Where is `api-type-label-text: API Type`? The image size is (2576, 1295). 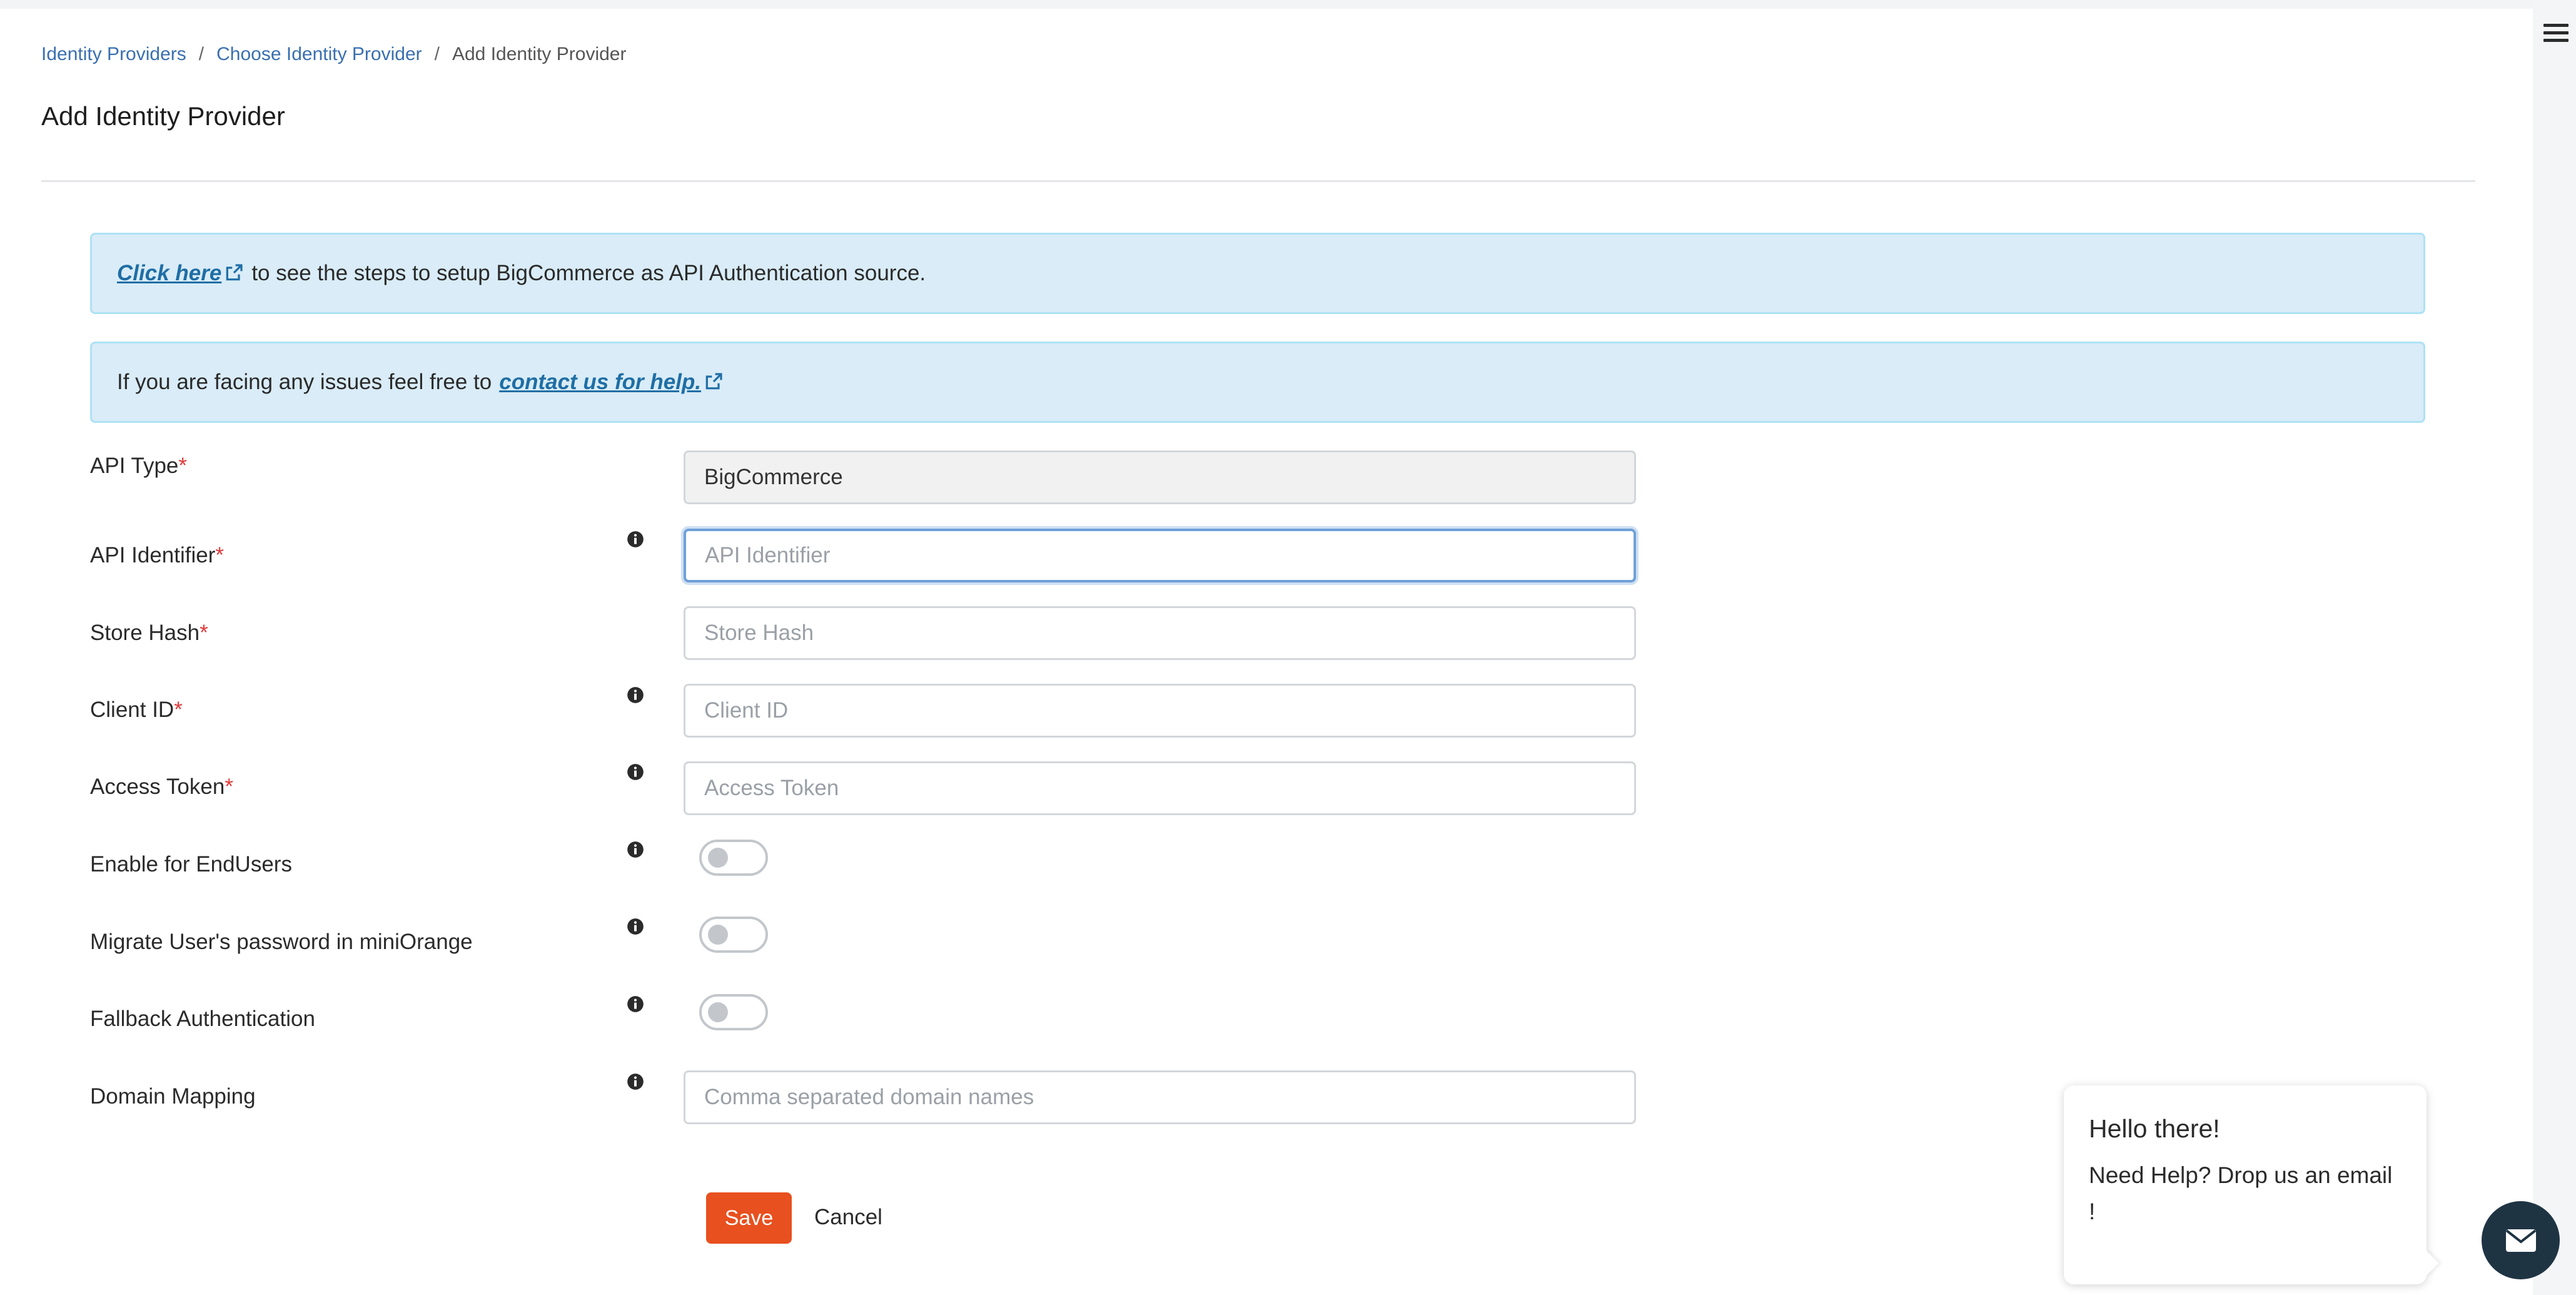 api-type-label-text: API Type is located at coordinates (135, 466).